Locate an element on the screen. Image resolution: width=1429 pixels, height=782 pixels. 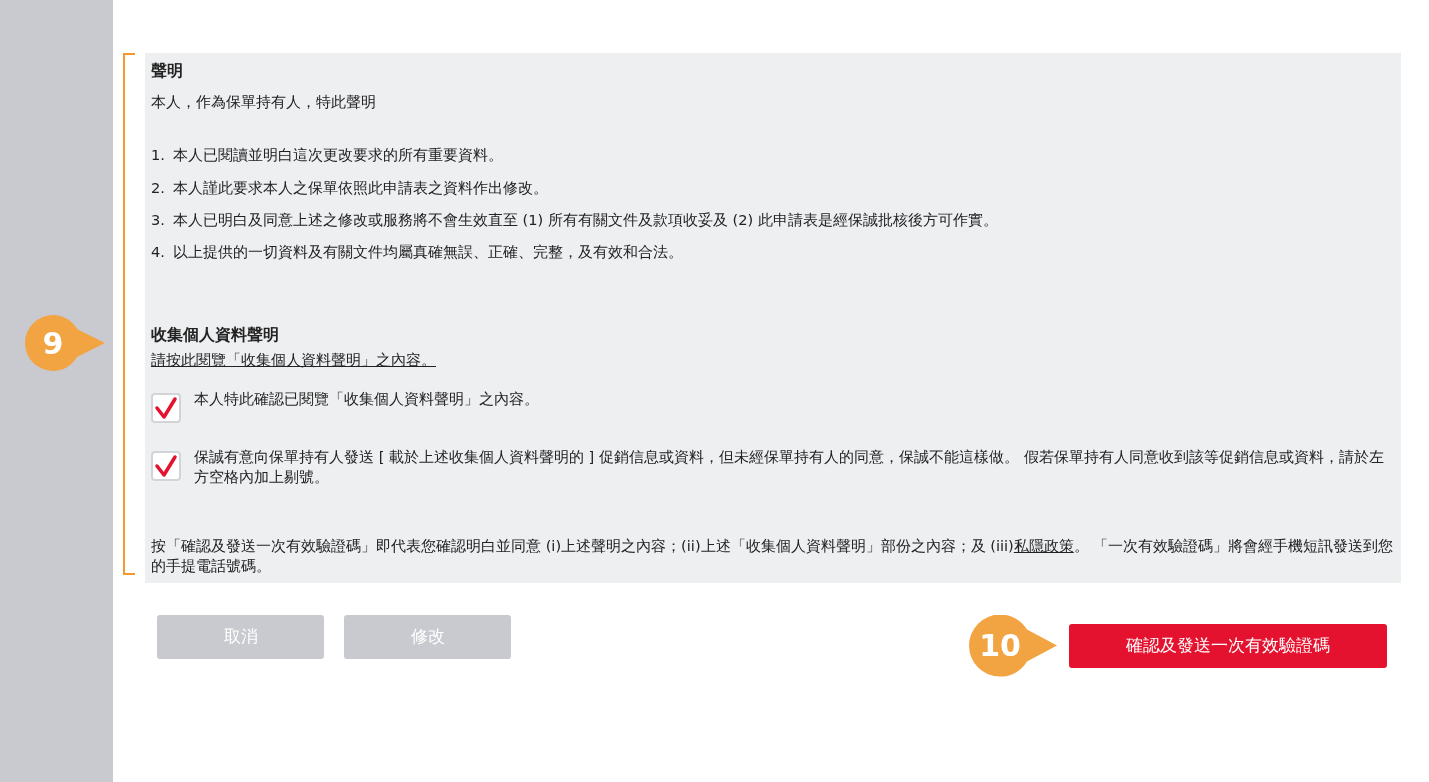
checkbox-label: 本人特此確認已閱覽「收集個人資料聲明」之內容。 is located at coordinates (366, 398).